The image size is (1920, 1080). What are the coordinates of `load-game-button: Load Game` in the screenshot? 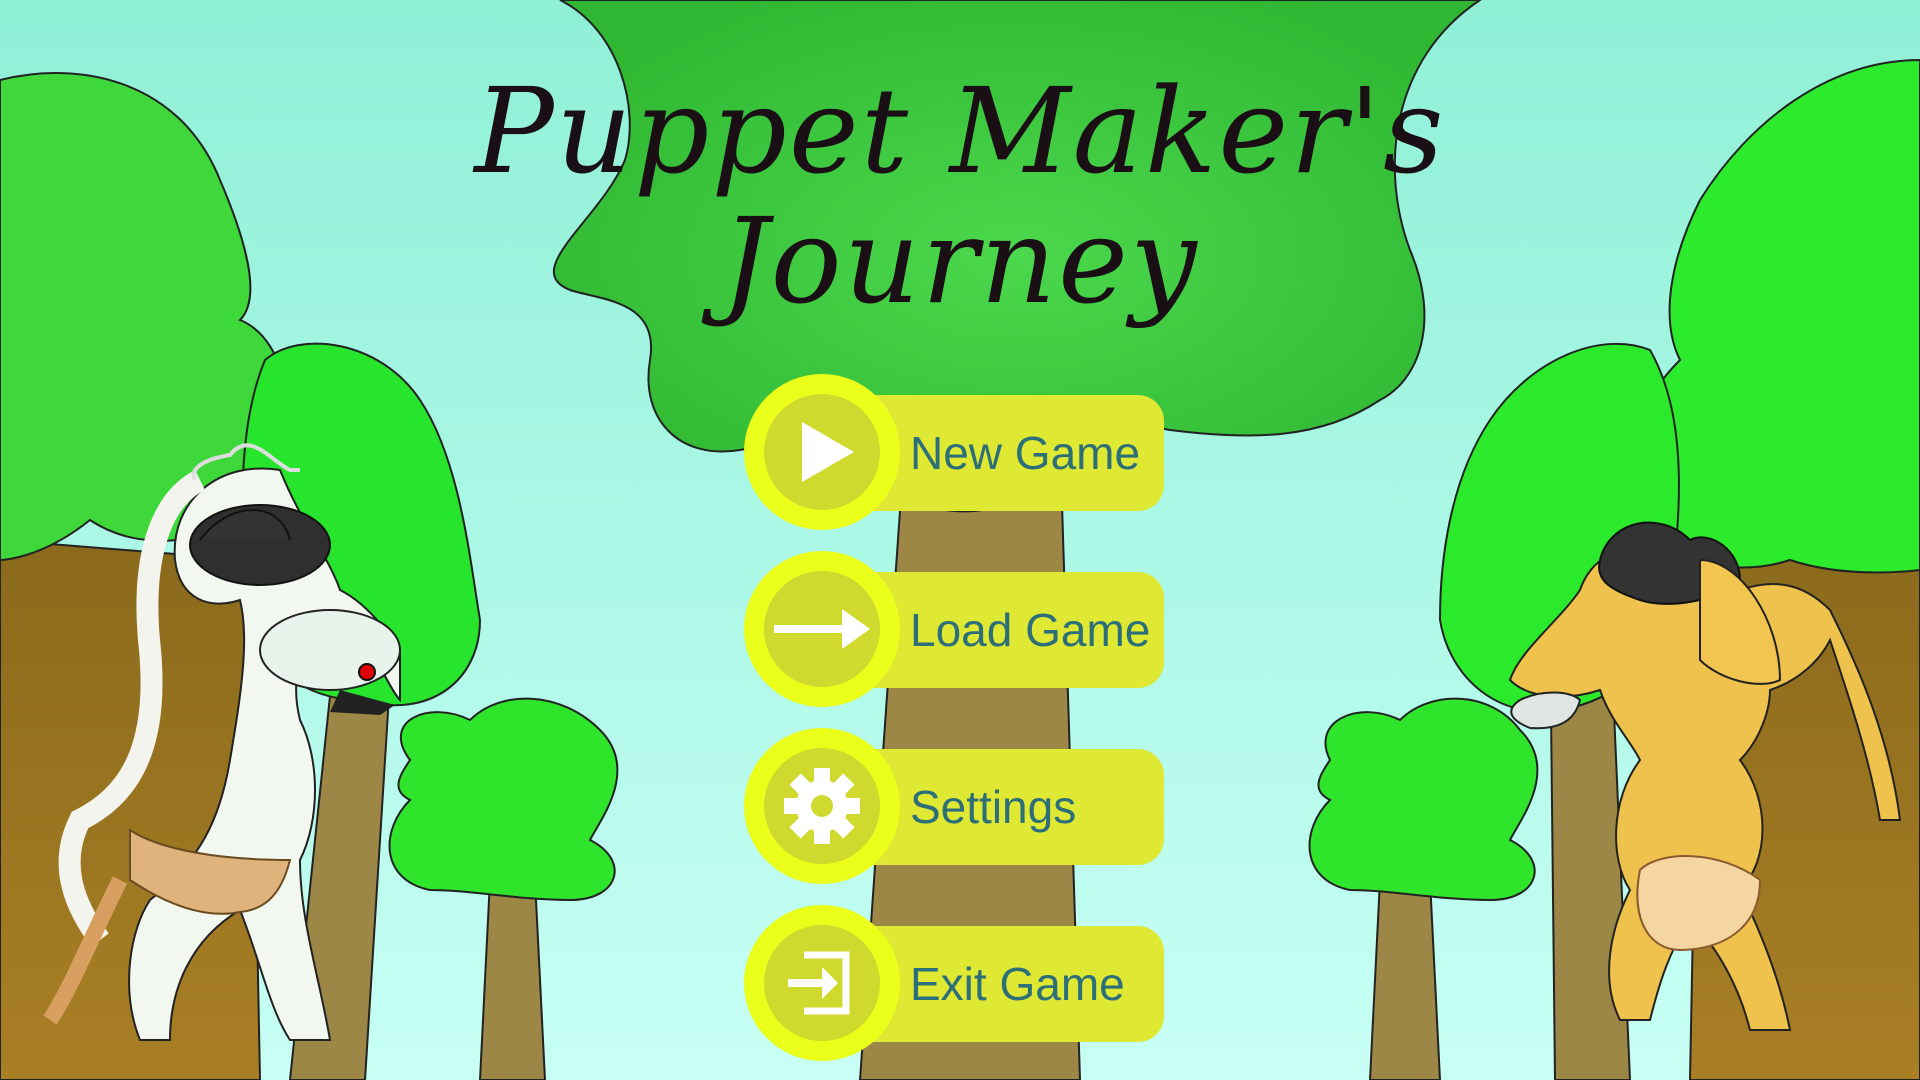 It's located at (954, 629).